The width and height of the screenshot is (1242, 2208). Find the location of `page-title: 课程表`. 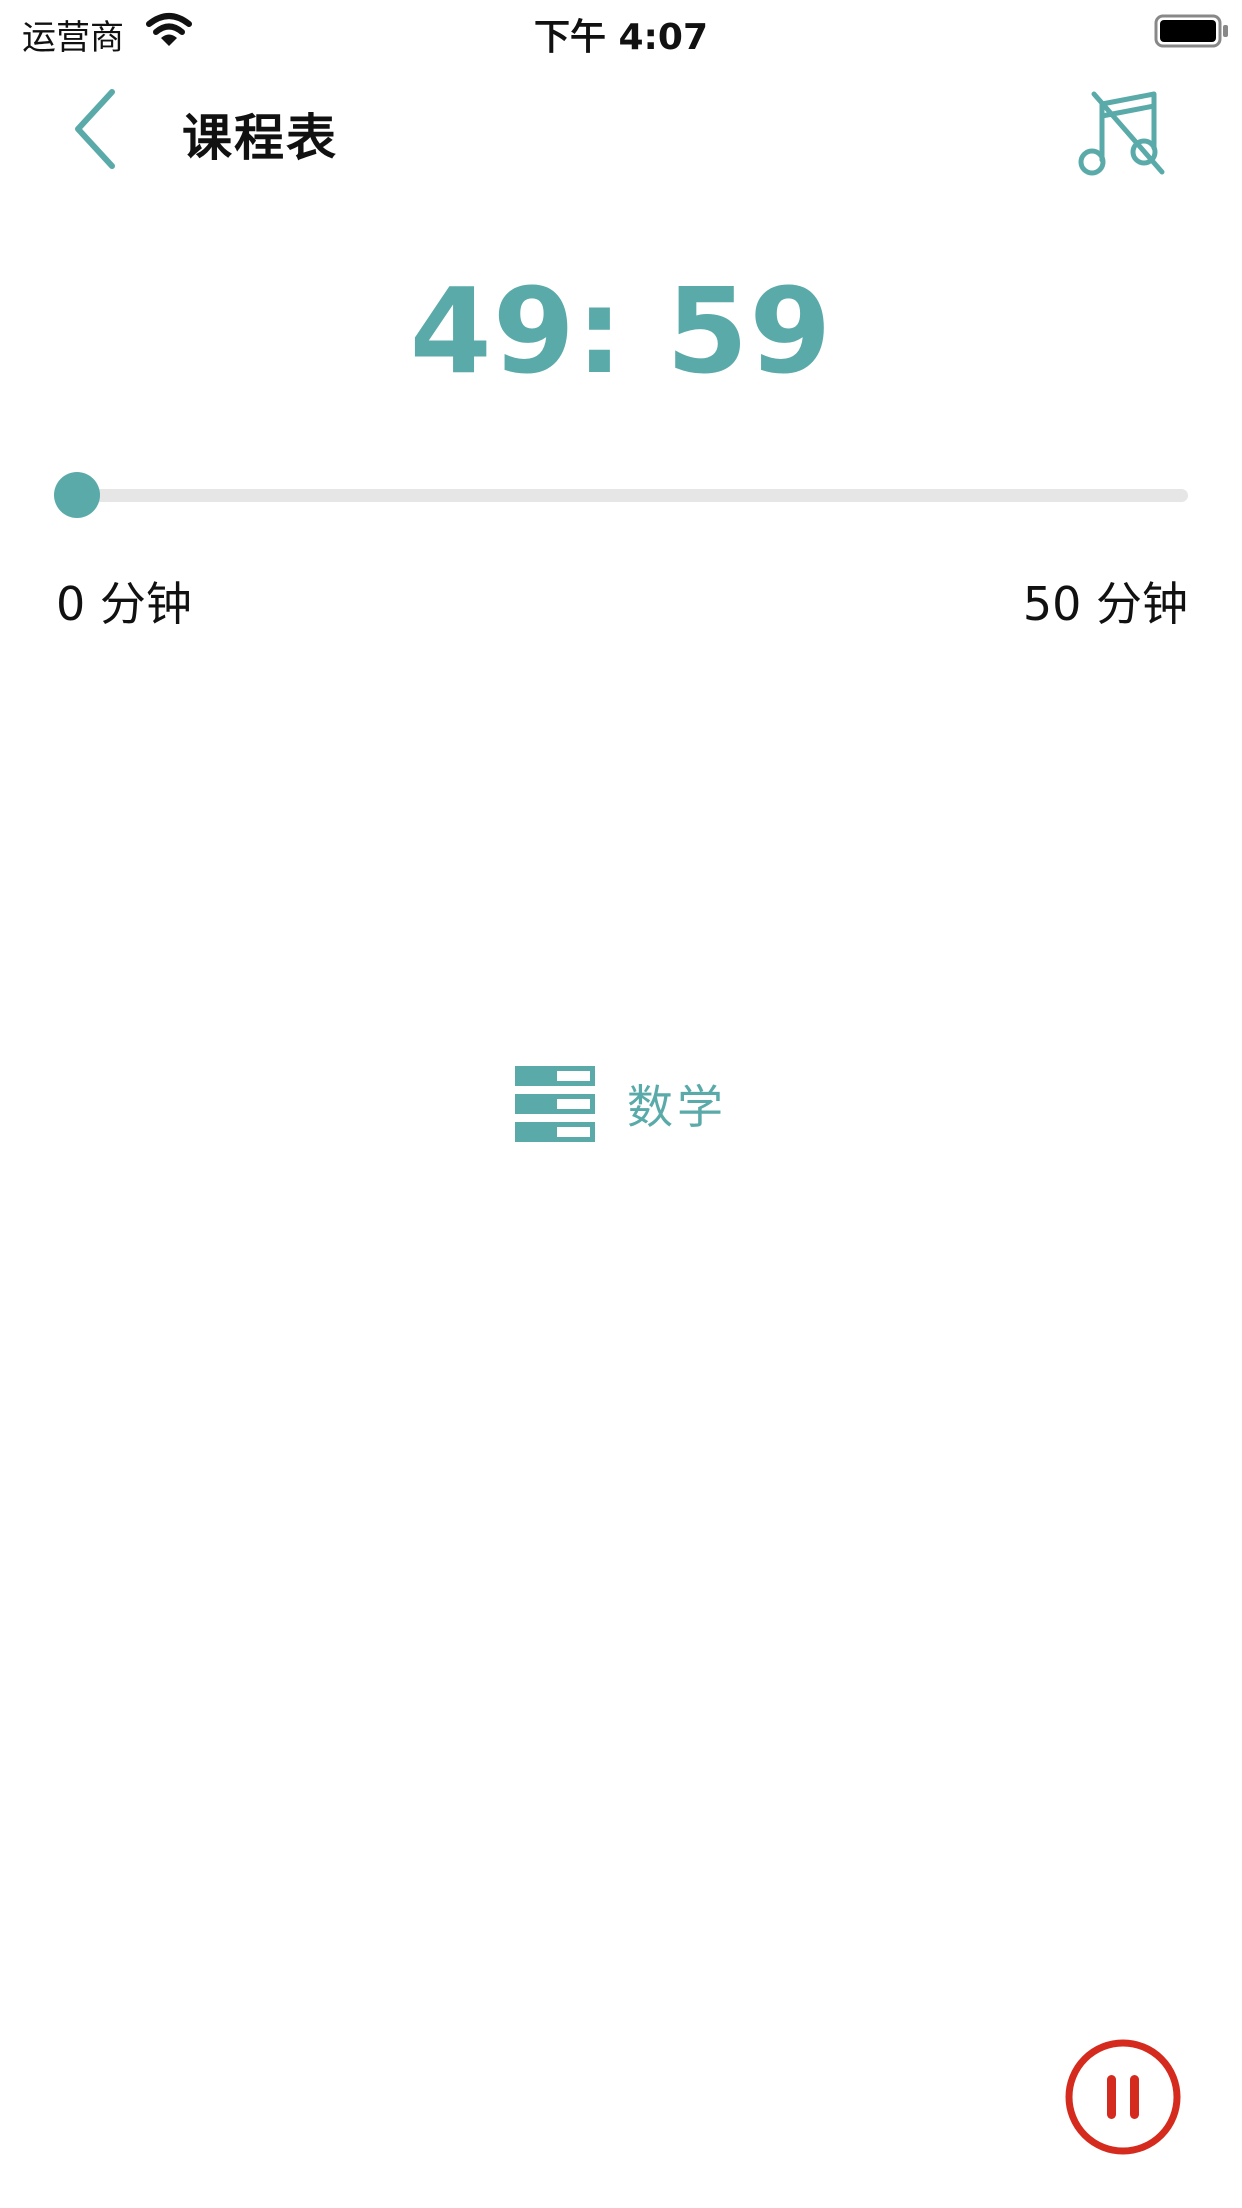

page-title: 课程表 is located at coordinates (260, 138).